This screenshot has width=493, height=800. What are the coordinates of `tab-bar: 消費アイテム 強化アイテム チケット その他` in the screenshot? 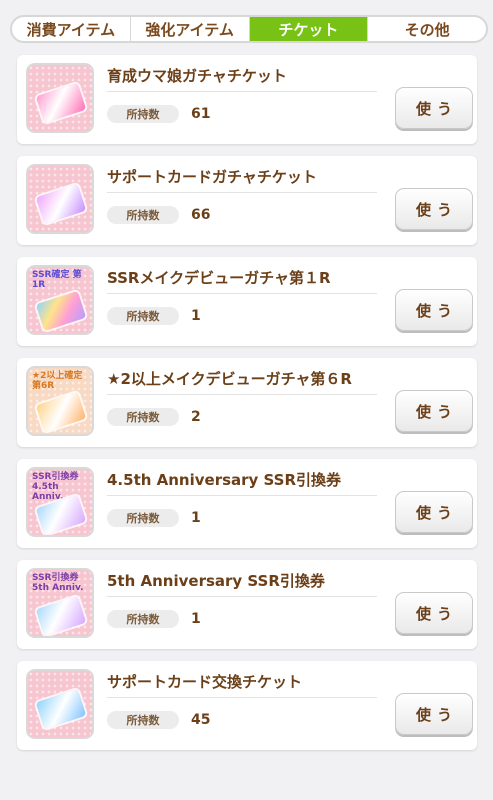 It's located at (249, 29).